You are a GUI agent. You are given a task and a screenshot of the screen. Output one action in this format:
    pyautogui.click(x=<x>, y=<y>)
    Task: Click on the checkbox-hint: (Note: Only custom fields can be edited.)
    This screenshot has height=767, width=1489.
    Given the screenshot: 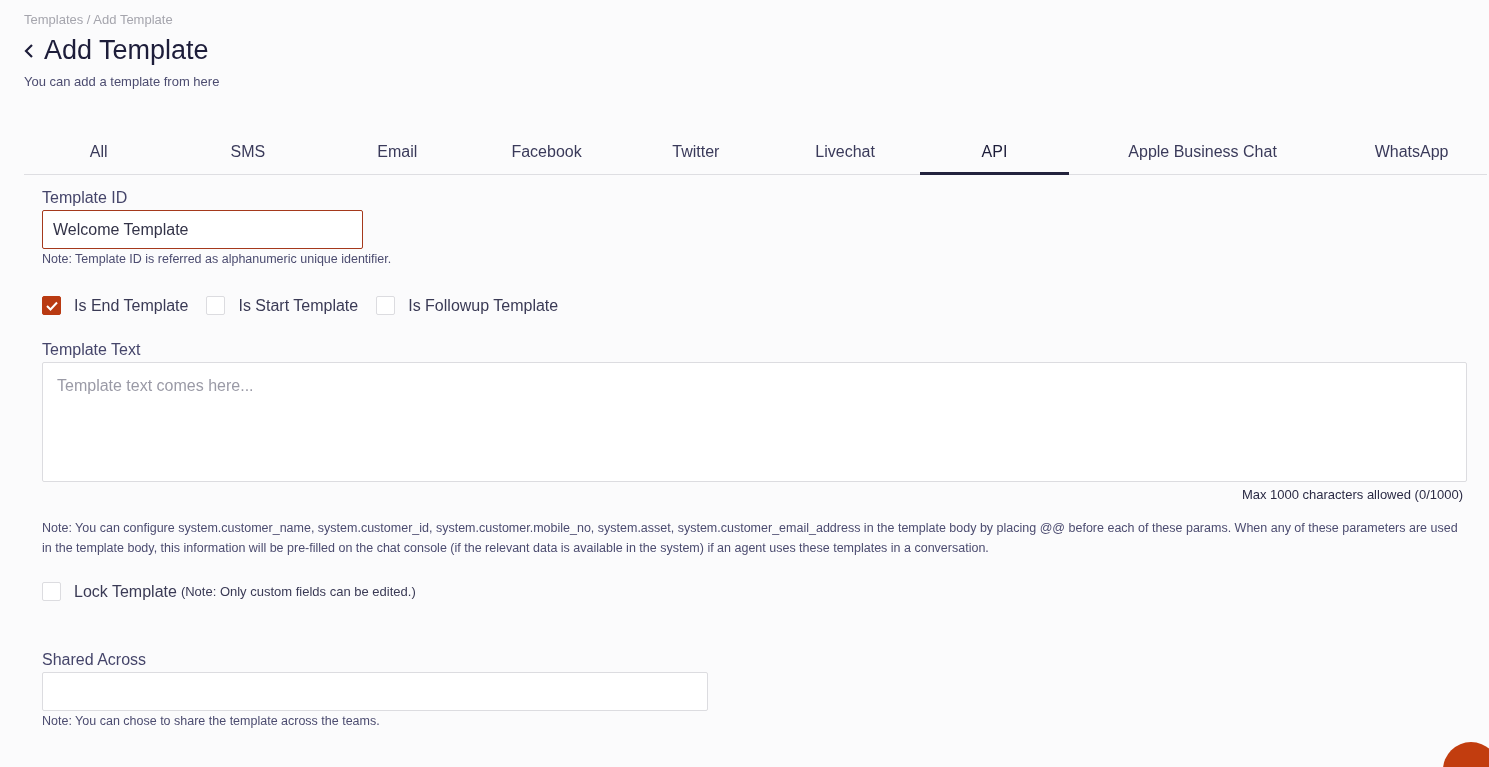 What is the action you would take?
    pyautogui.click(x=298, y=591)
    